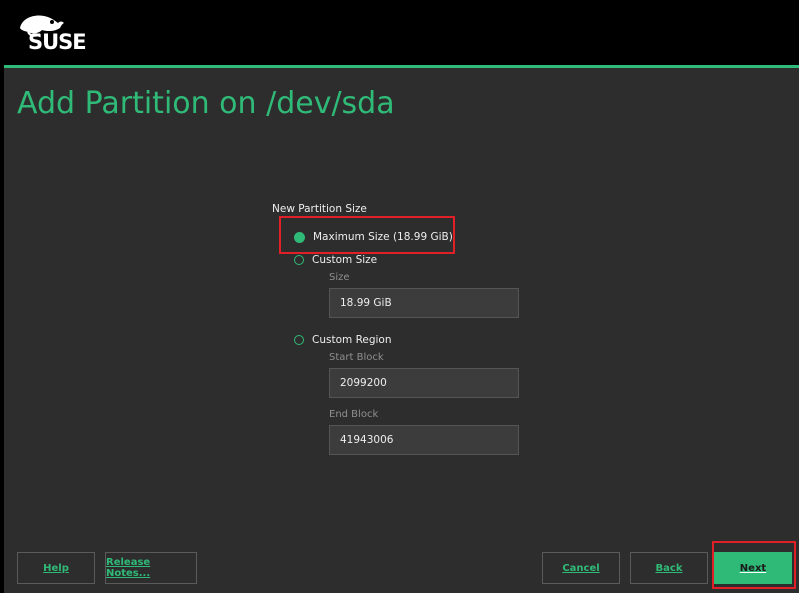  I want to click on start-block-label: Start Block, so click(356, 357).